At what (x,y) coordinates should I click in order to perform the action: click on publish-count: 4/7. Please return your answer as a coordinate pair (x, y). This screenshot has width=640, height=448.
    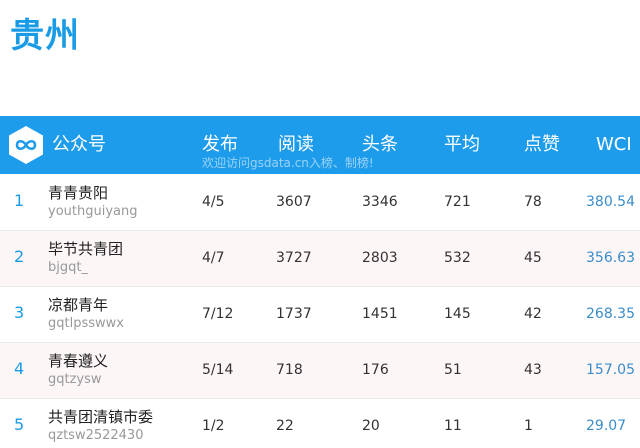
    Looking at the image, I should click on (213, 258).